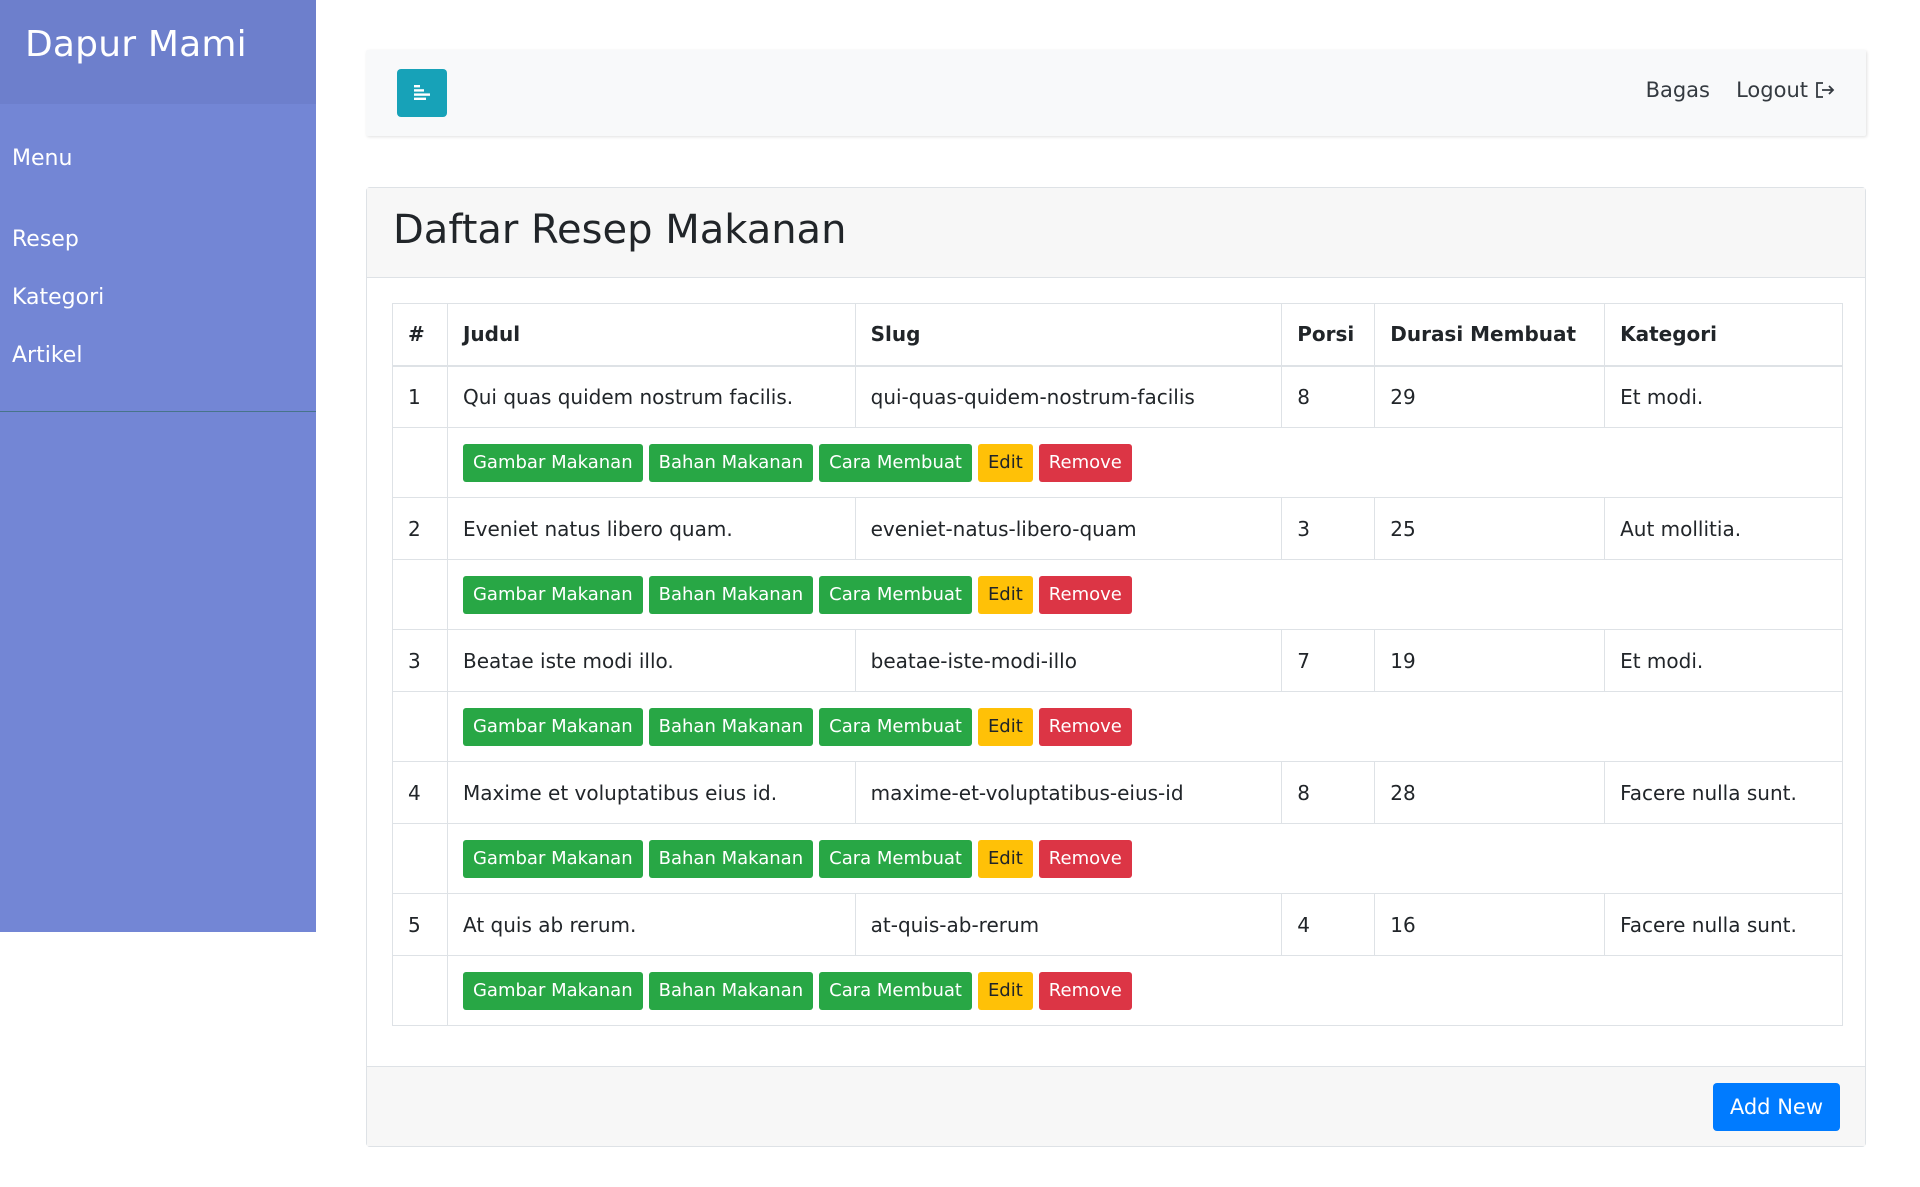  Describe the element at coordinates (42, 158) in the screenshot. I see `menu-title: Menu` at that location.